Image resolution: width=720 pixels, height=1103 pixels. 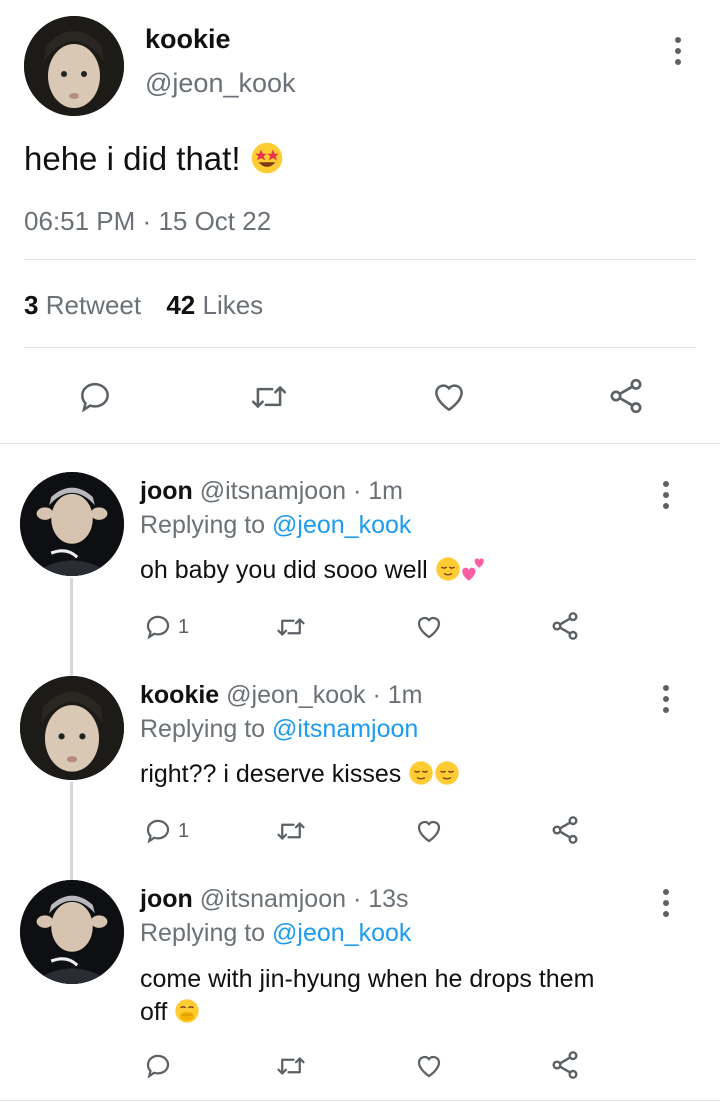 I want to click on hand-over-mouth-emoji, so click(x=187, y=1011).